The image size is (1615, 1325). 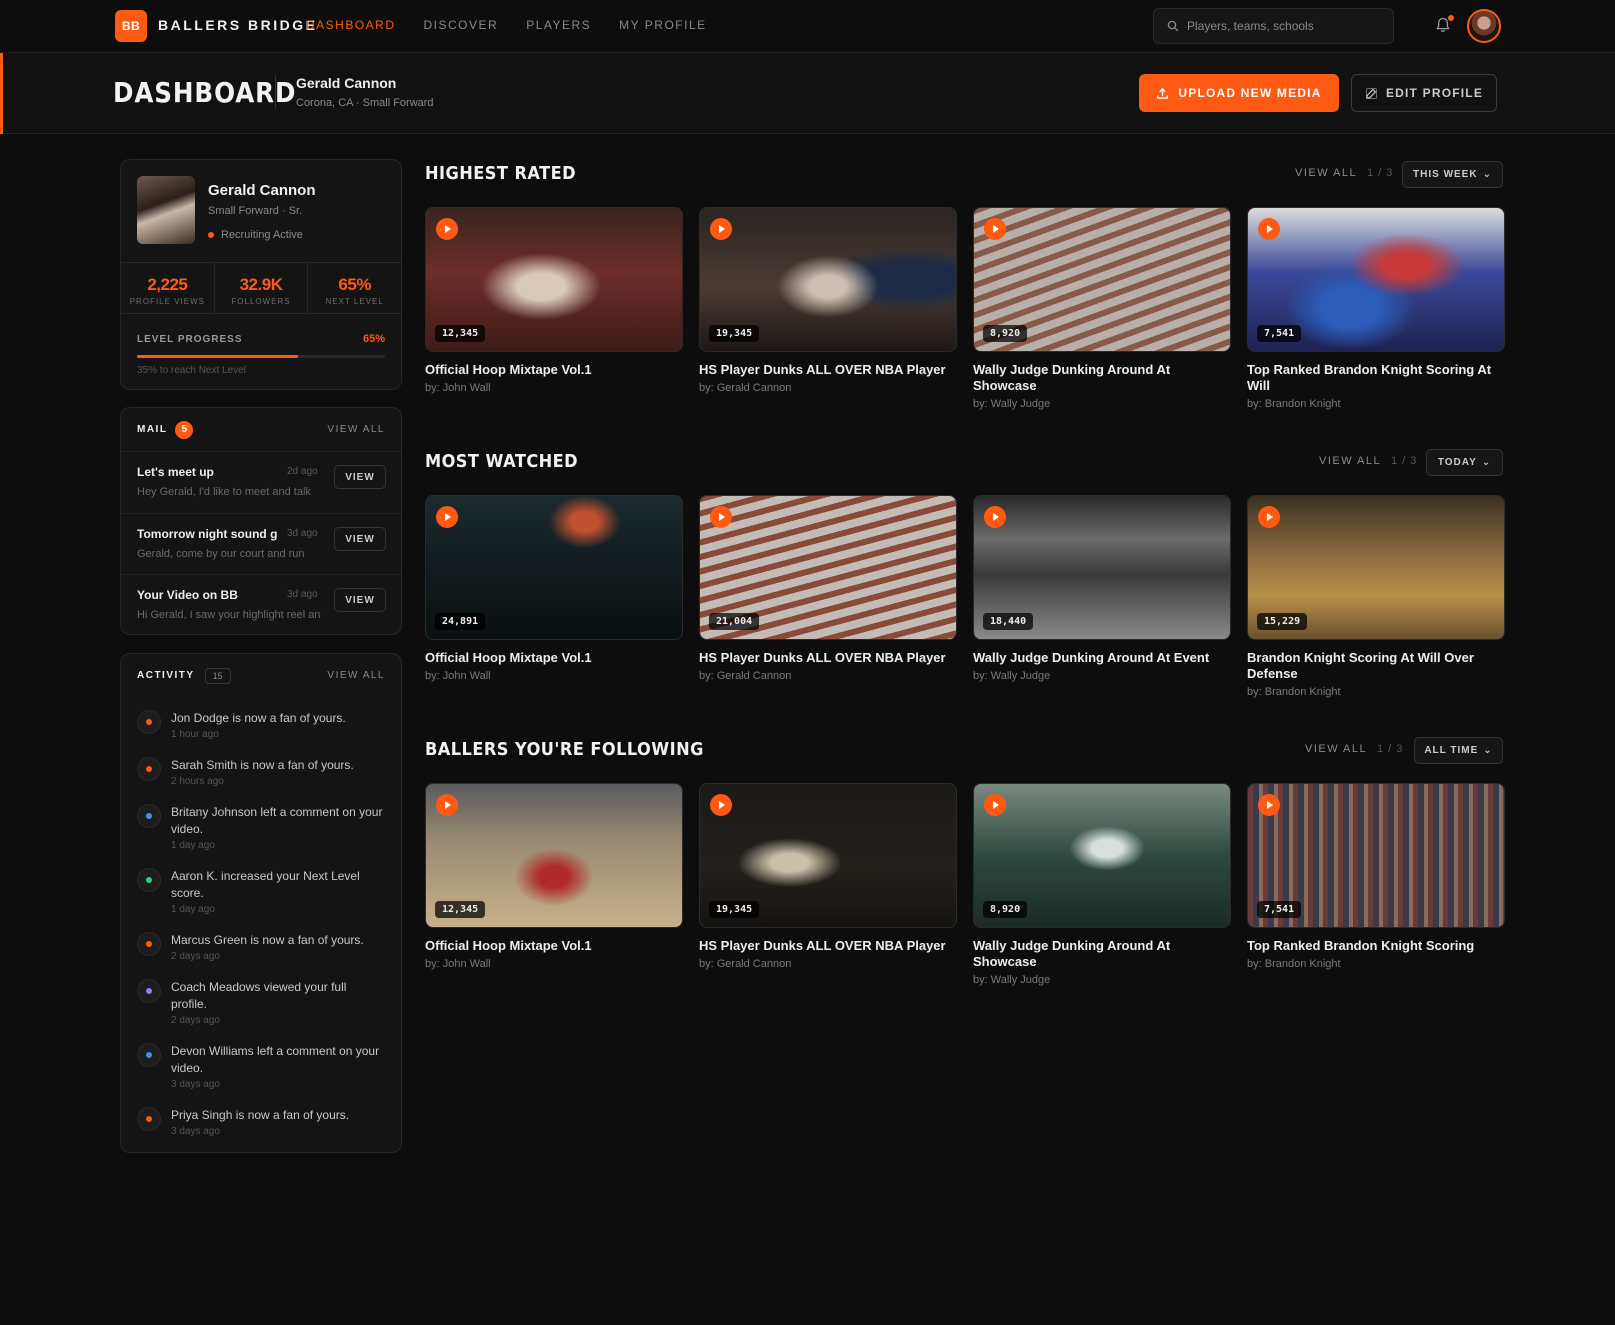 I want to click on section-filter-dropdown: TODAY ⌄, so click(x=1464, y=462).